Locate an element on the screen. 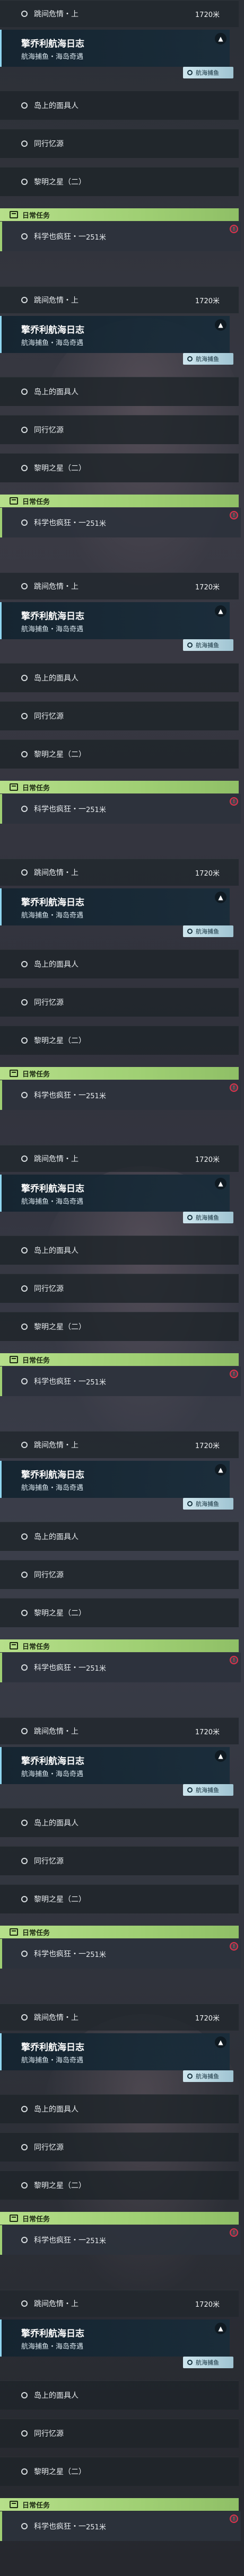  daily-task-header: 日常任务 is located at coordinates (120, 1645).